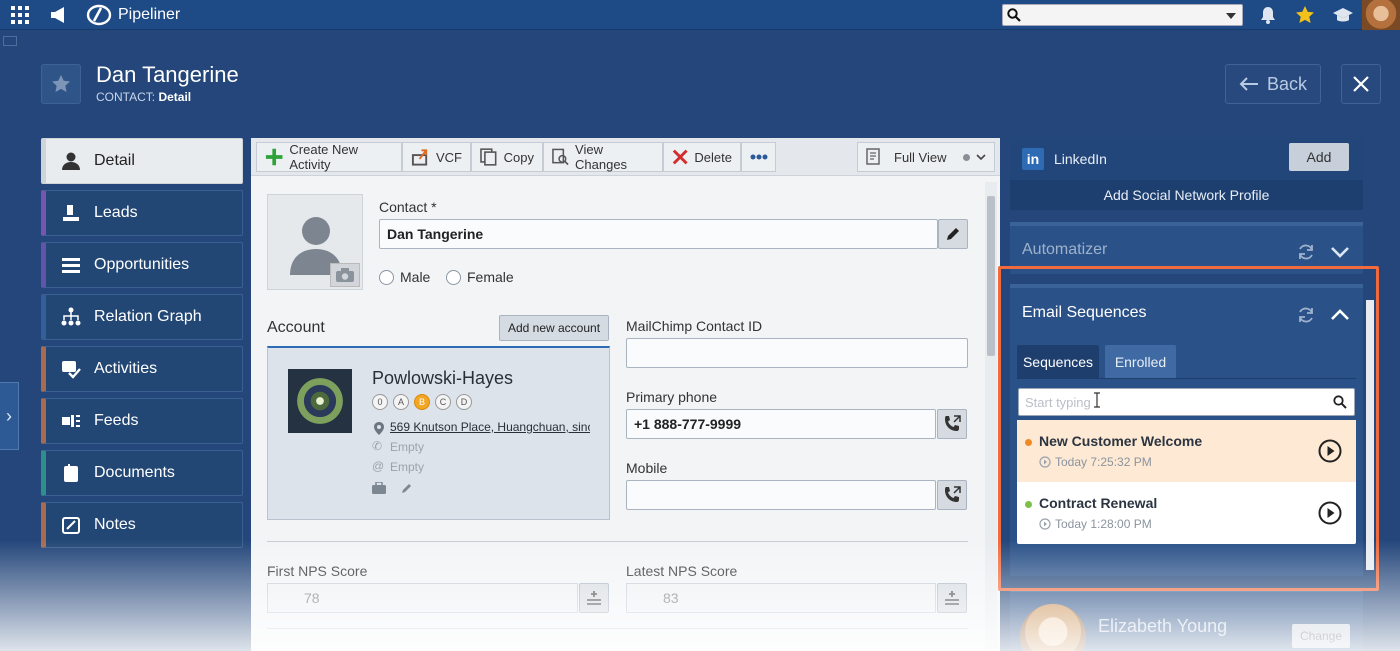 The height and width of the screenshot is (651, 1400). I want to click on nav-item-opportunities: Opportunities, so click(142, 265).